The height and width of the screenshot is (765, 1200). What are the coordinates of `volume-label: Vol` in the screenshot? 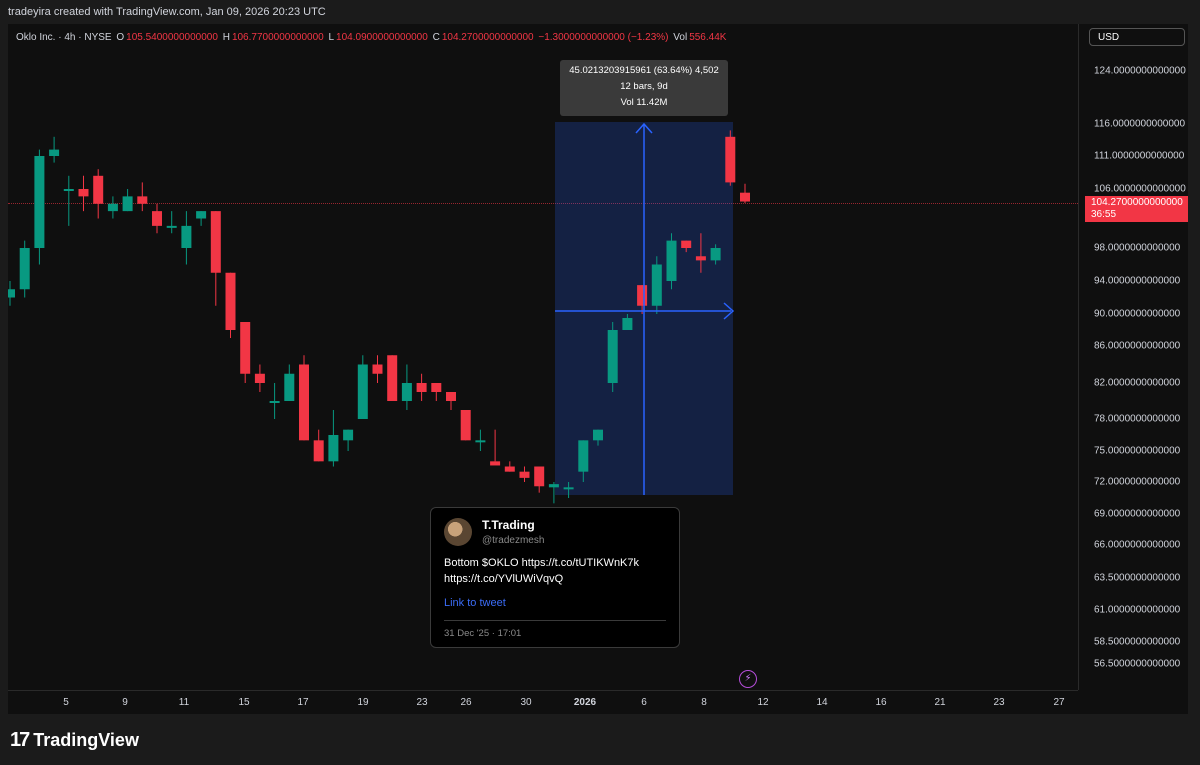 It's located at (680, 37).